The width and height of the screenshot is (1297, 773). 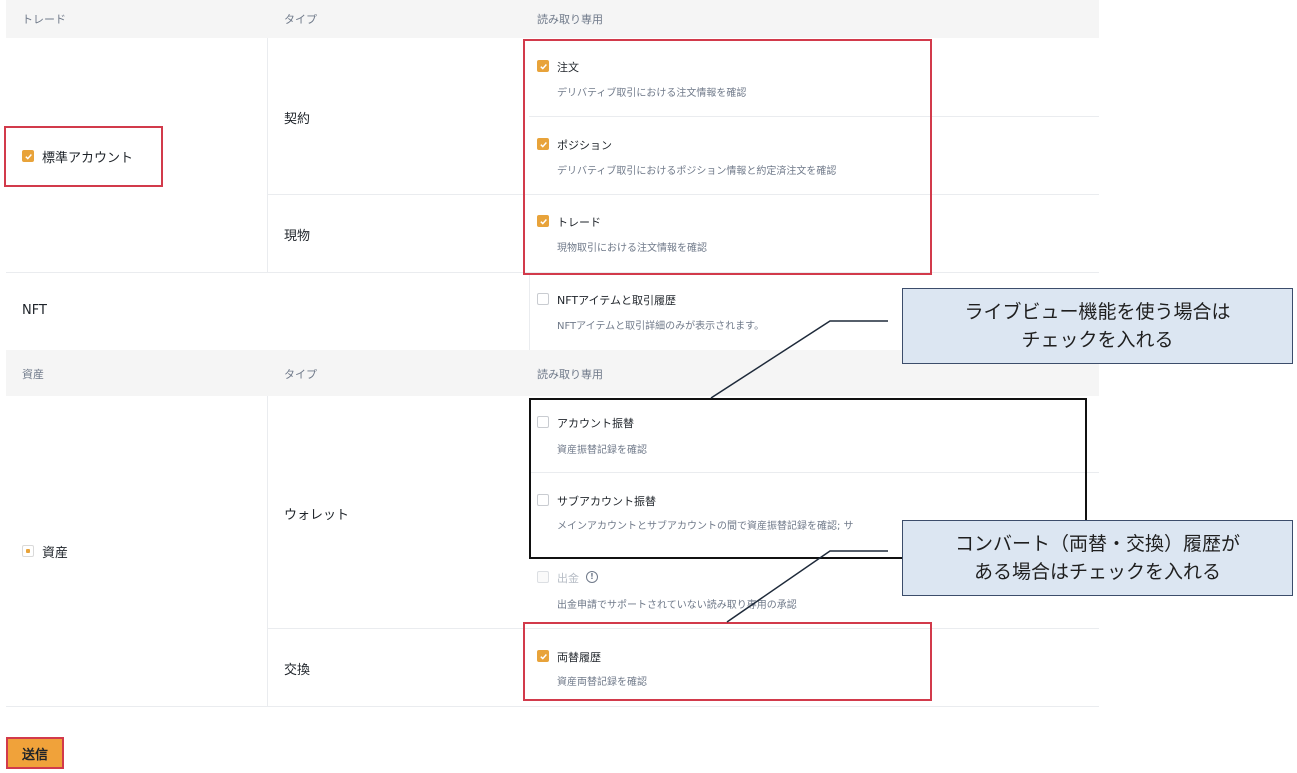 I want to click on callout-connectors, so click(x=799, y=471).